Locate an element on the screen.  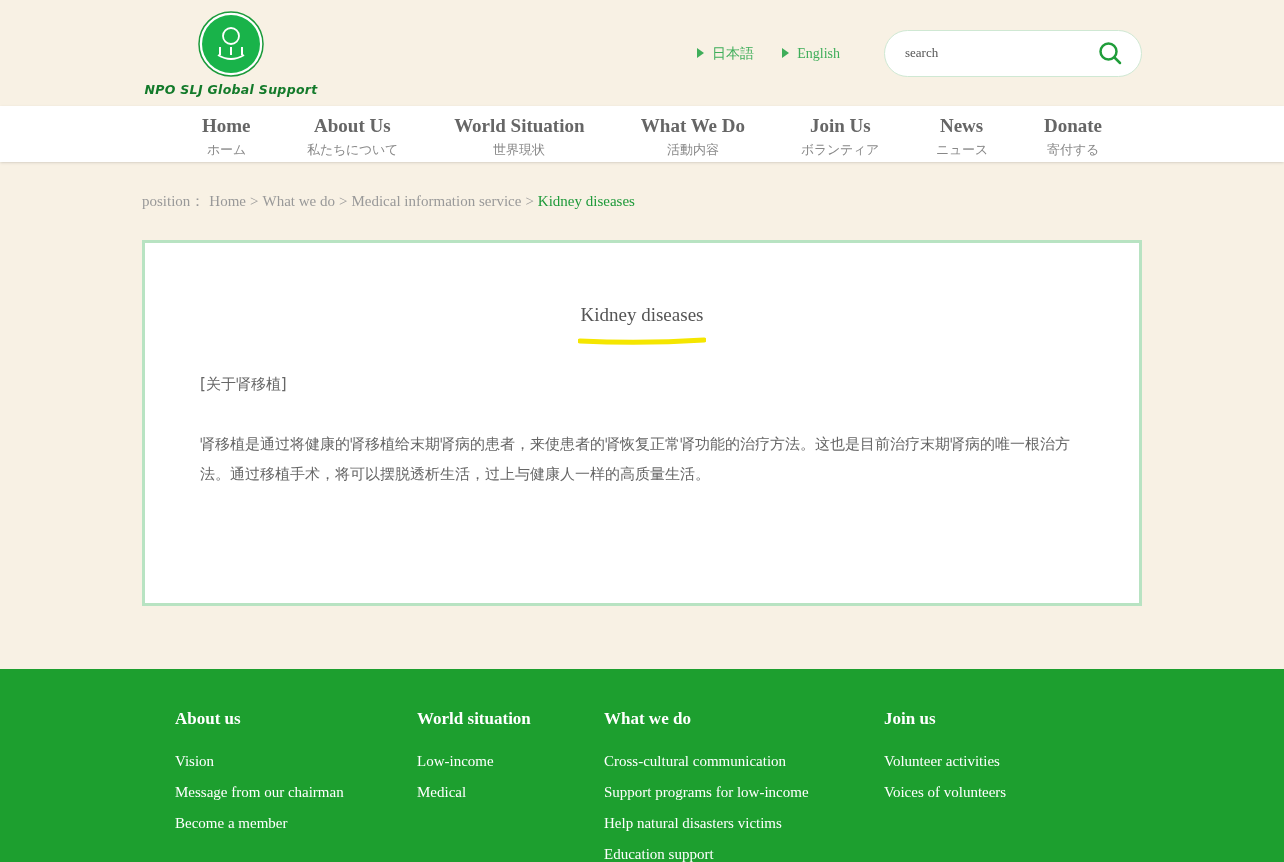
footer-heading: What we do is located at coordinates (648, 719).